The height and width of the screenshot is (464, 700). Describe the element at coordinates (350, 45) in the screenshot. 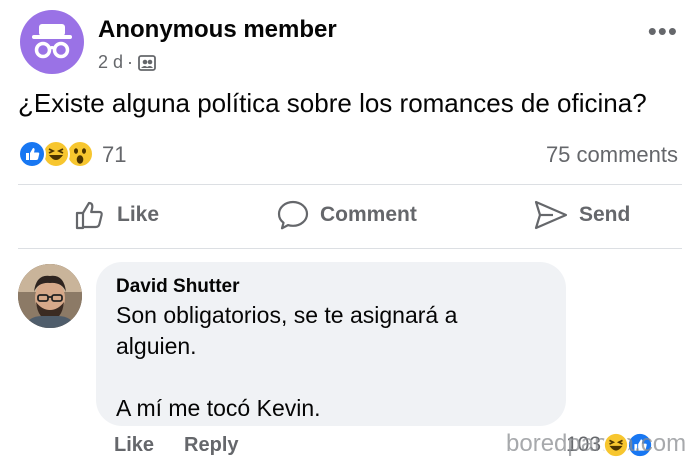

I see `post-header: Anonymous member 2 d · •••` at that location.